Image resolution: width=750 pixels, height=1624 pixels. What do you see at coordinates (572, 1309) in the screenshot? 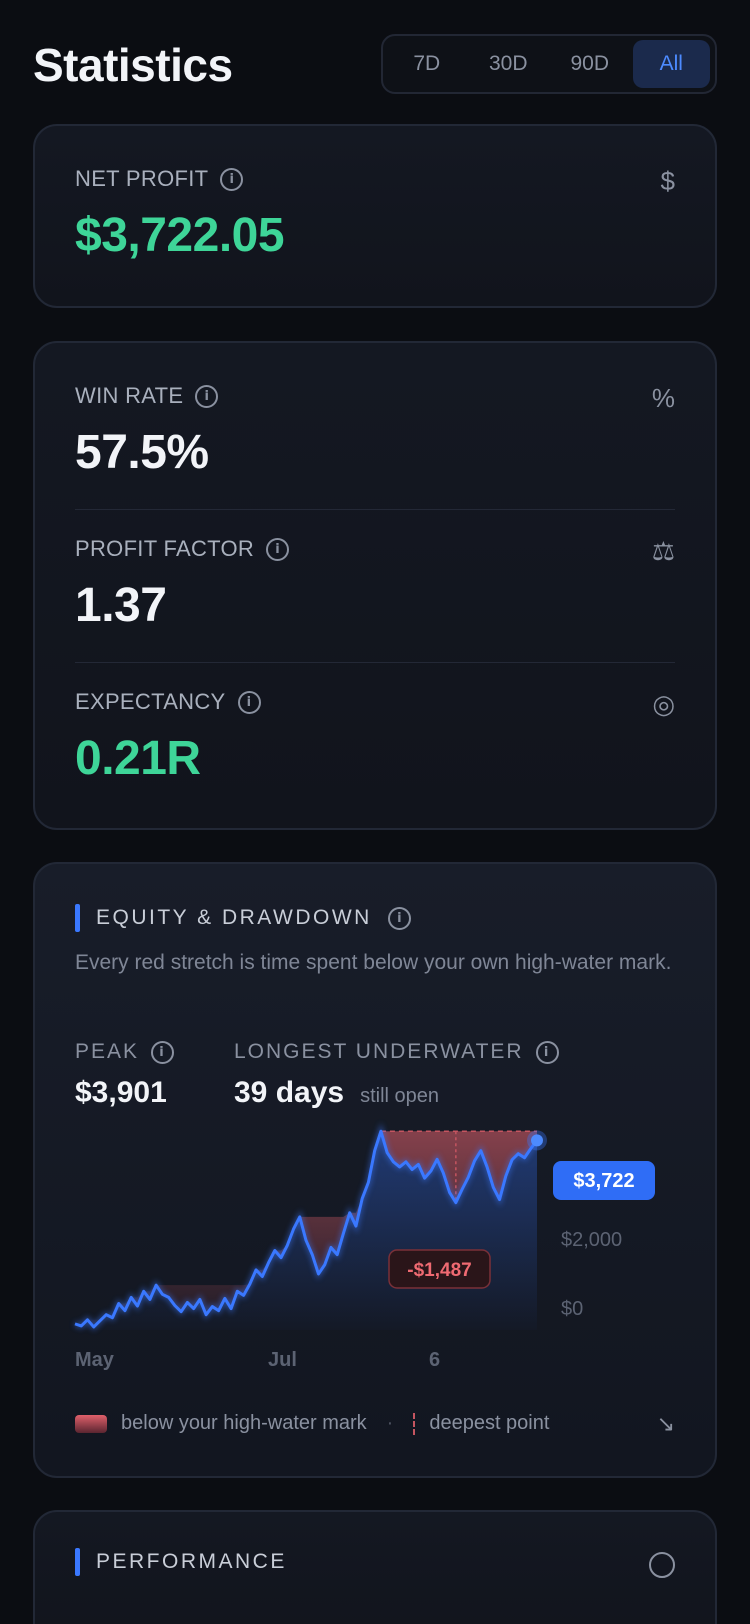
I see `y-tick-0: $0` at bounding box center [572, 1309].